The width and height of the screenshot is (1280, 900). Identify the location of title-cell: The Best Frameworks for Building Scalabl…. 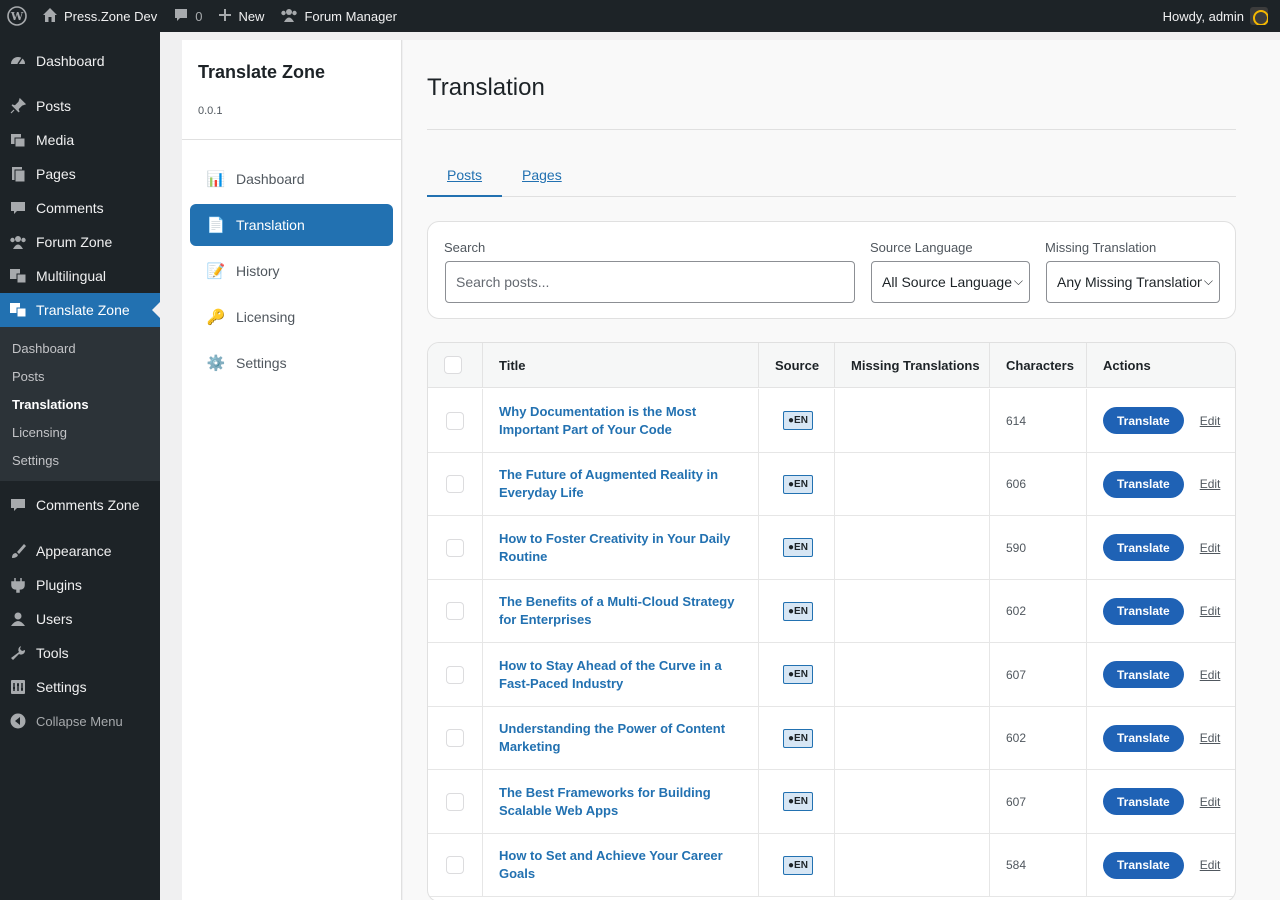
(621, 801).